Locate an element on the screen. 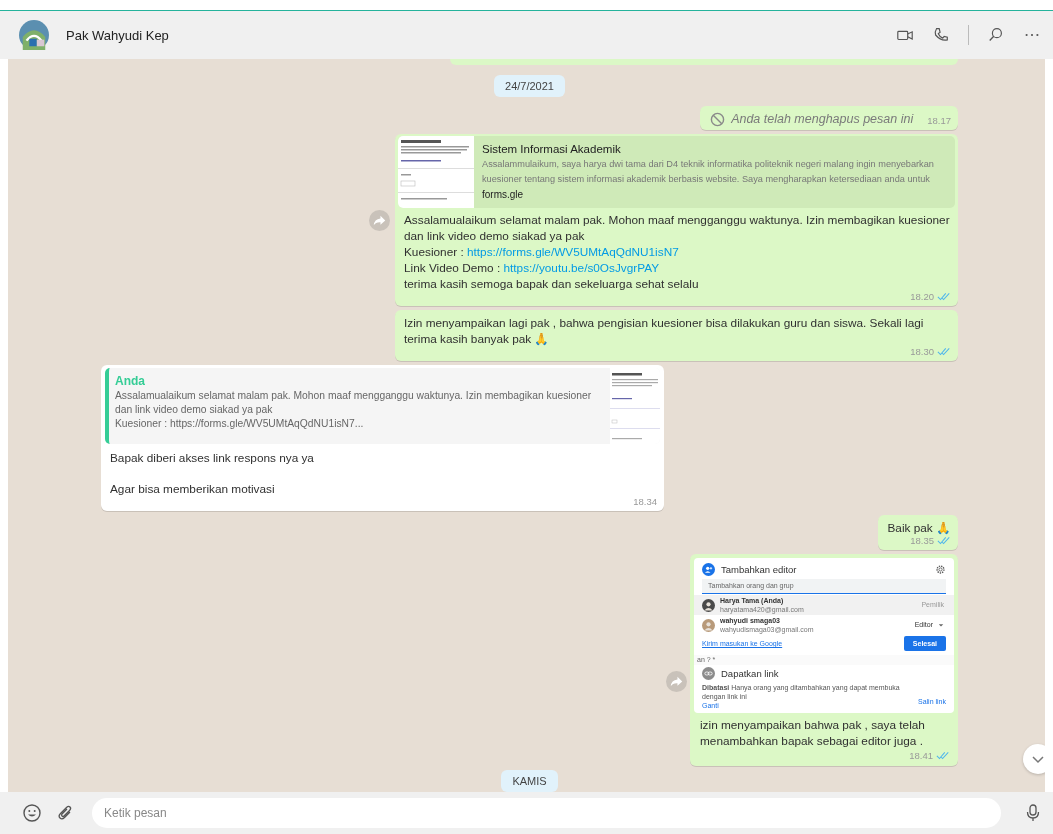  preview-description: Assalammulaikum, saya harya dwi tama dari D4 teknik informatika politeknik negeri malang ingin menyebarkan kuesioner tentang sistem informasi akademik berbasis website. Saya mengharapkan ketersediaan anda untuk is located at coordinates (708, 172).